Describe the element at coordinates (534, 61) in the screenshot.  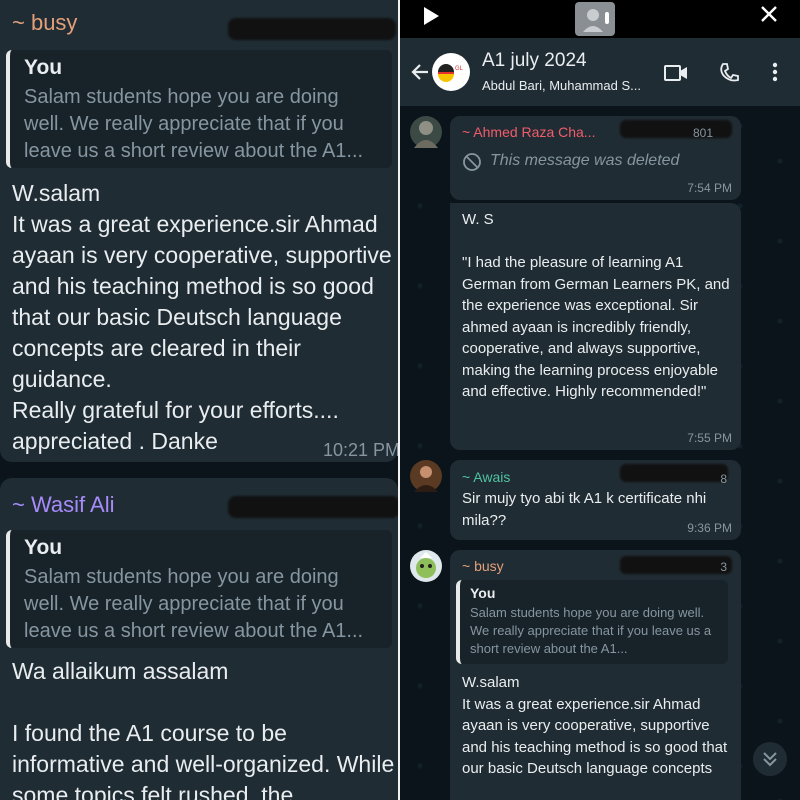
I see `chat-title: A1 july 2024` at that location.